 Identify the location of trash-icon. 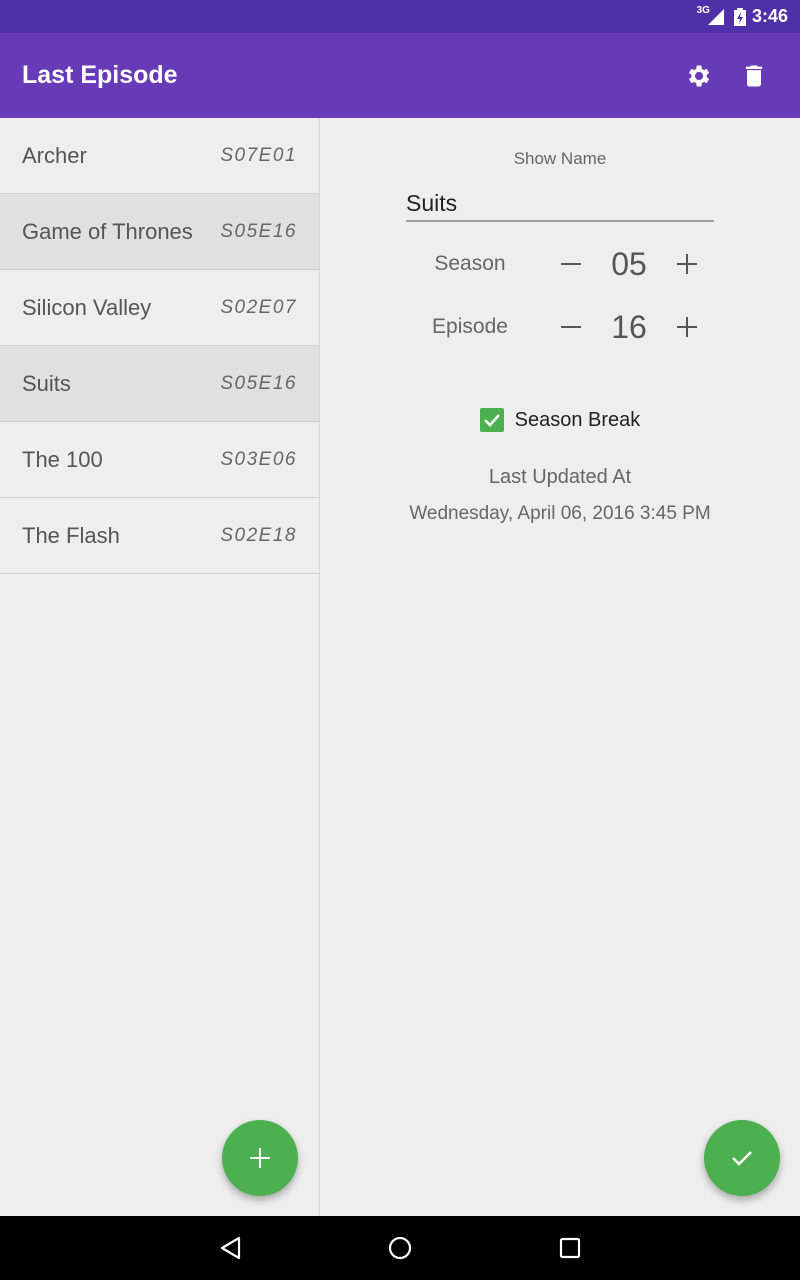
(754, 75).